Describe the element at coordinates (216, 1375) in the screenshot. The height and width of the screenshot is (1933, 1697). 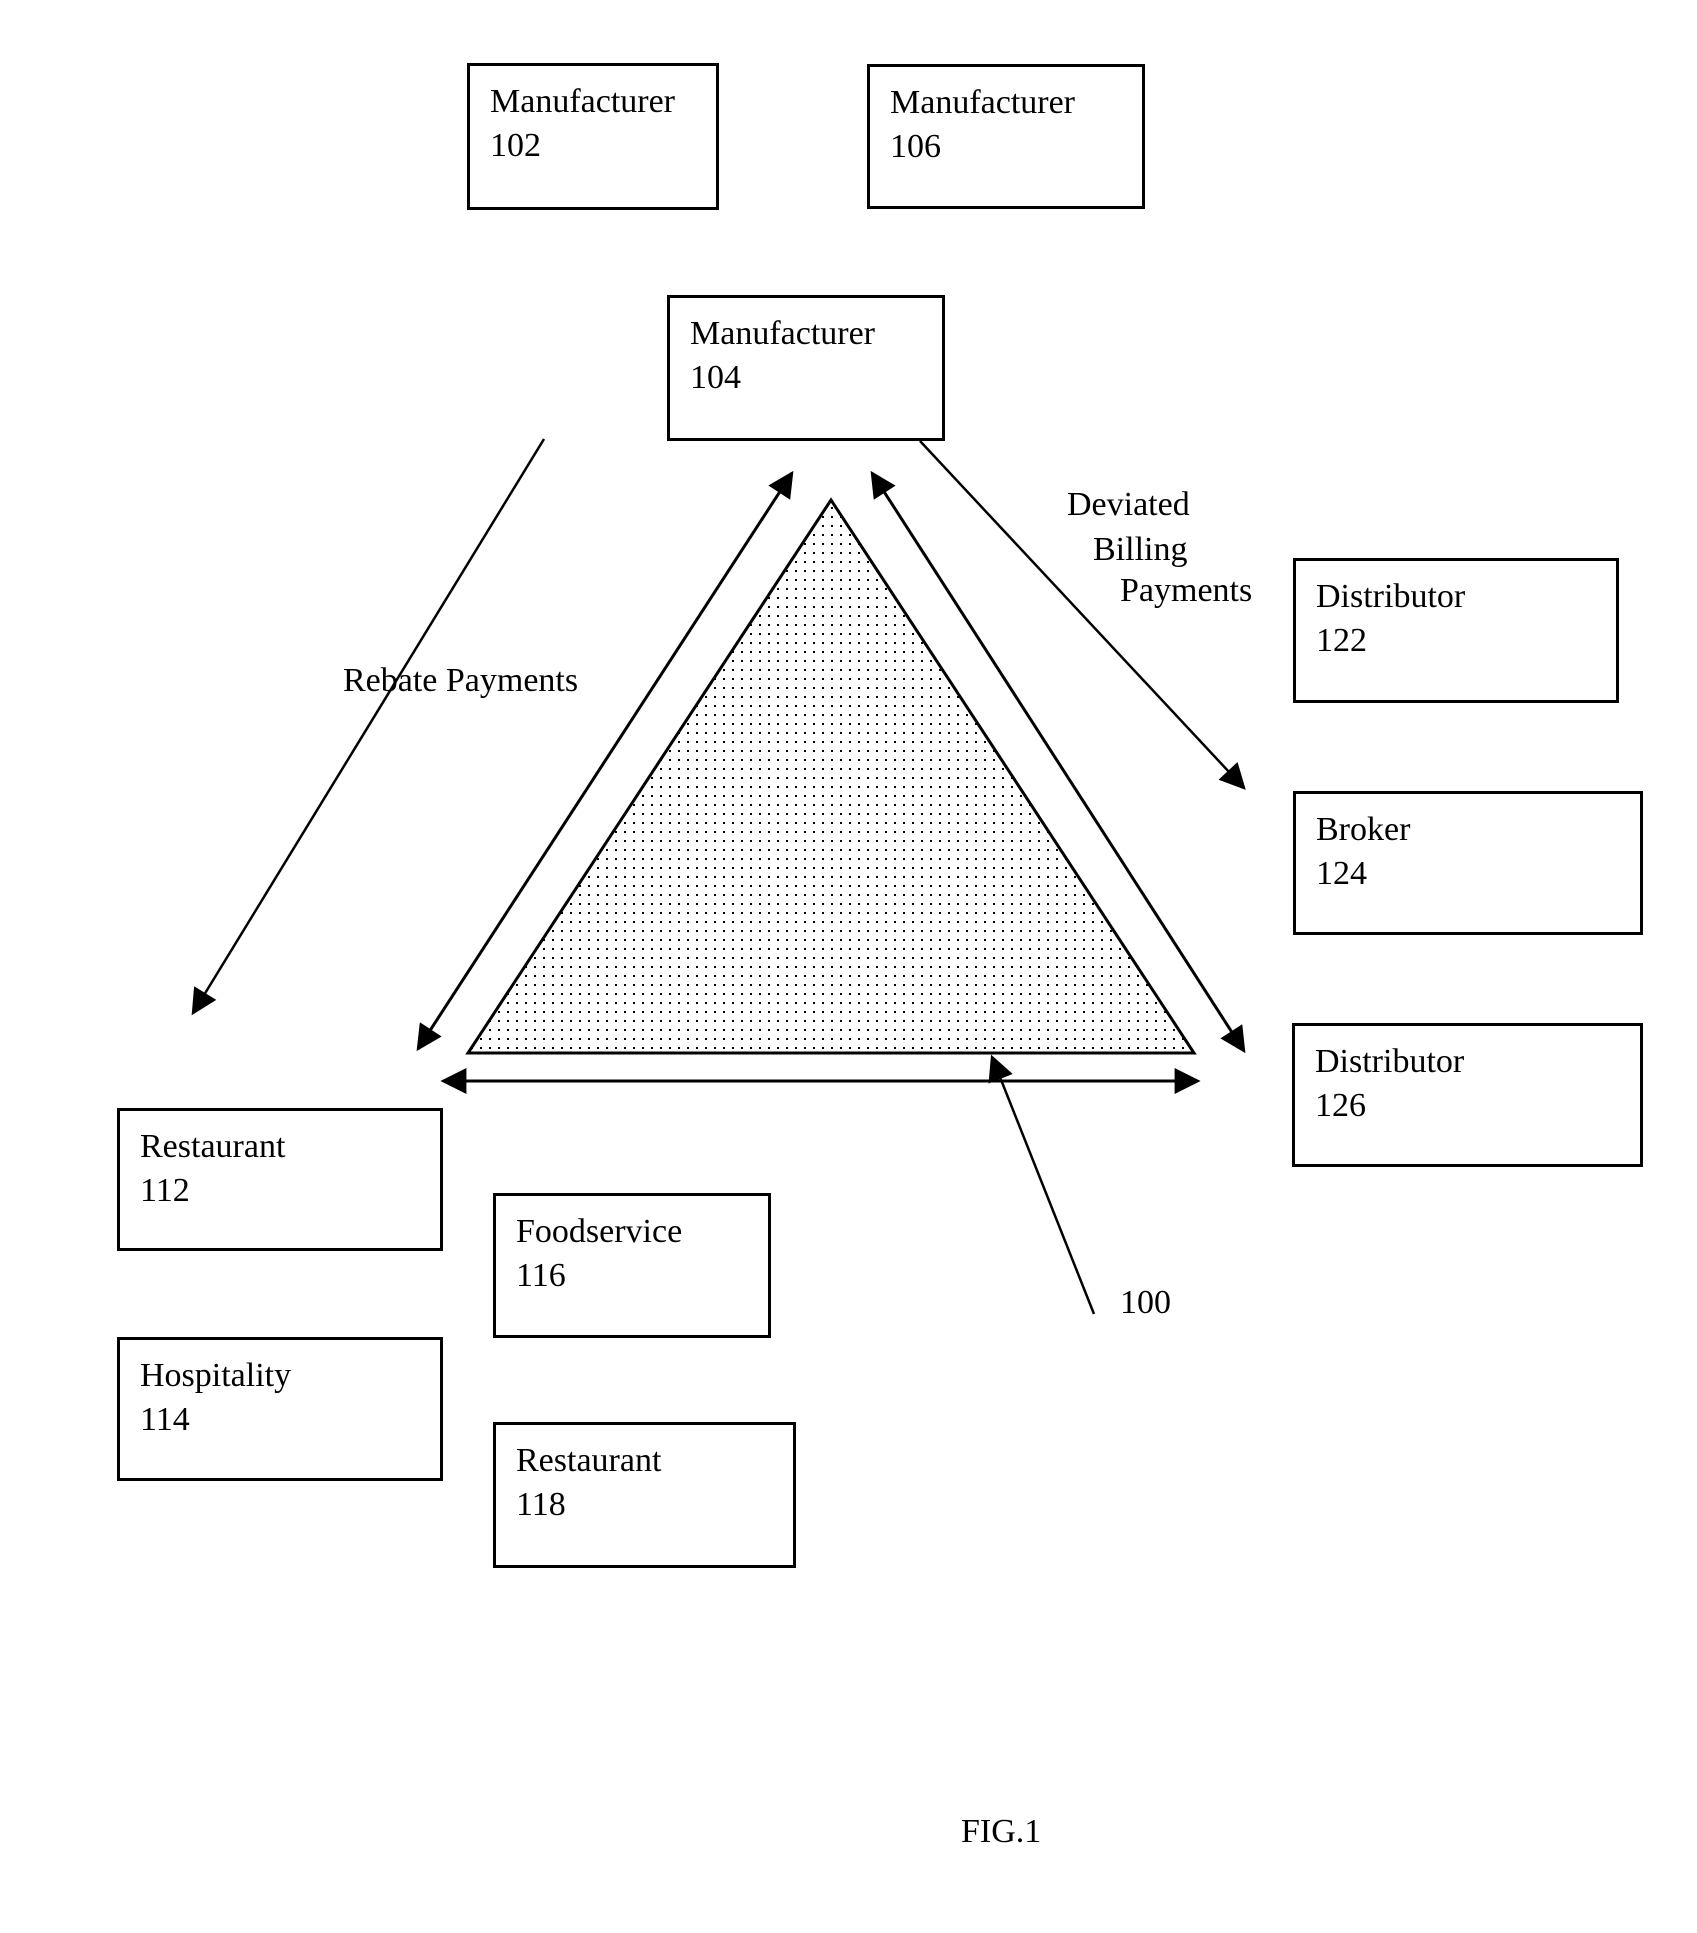
I see `box-label: Hospitality` at that location.